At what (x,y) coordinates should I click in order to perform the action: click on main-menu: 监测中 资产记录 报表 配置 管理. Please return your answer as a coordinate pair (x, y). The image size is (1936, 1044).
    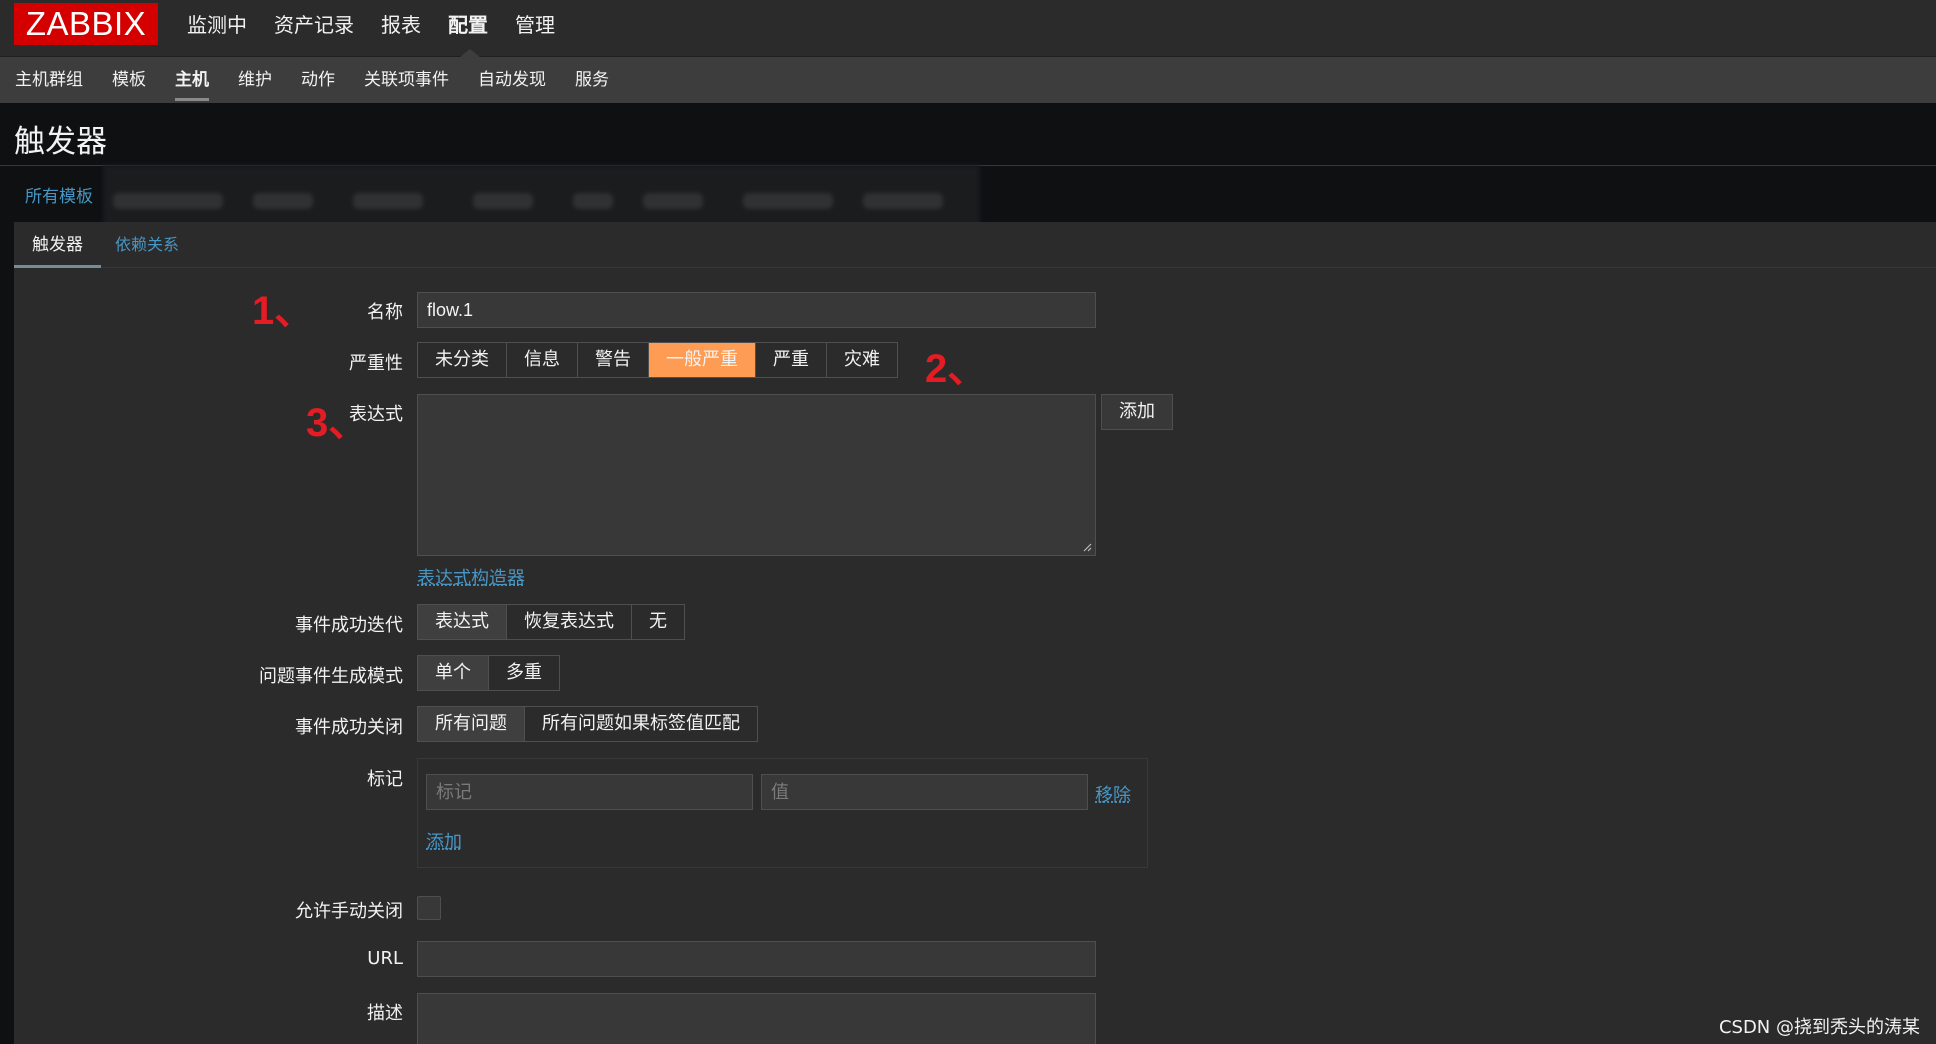
    Looking at the image, I should click on (384, 28).